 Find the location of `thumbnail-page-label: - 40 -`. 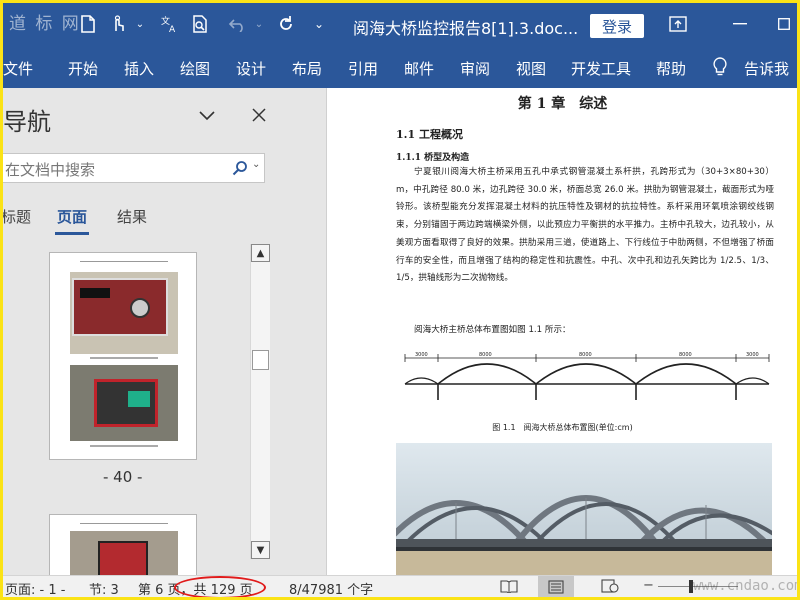

thumbnail-page-label: - 40 - is located at coordinates (123, 477).